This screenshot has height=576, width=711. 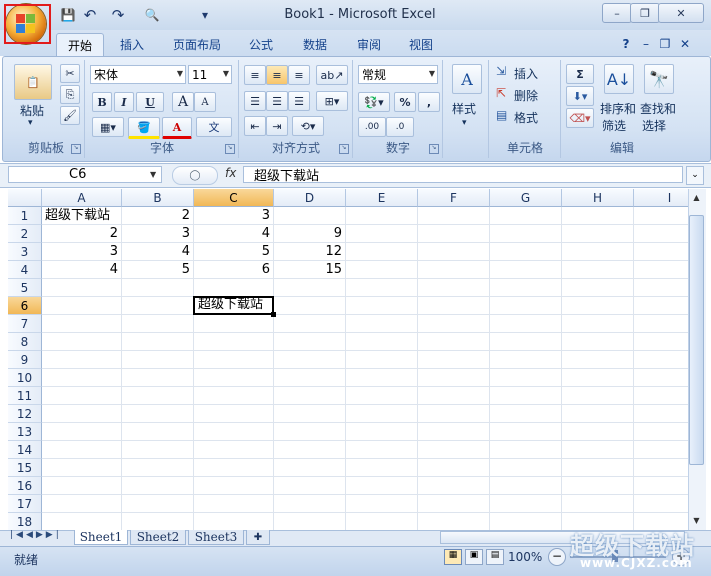 What do you see at coordinates (421, 44) in the screenshot?
I see `tab-view: 视图` at bounding box center [421, 44].